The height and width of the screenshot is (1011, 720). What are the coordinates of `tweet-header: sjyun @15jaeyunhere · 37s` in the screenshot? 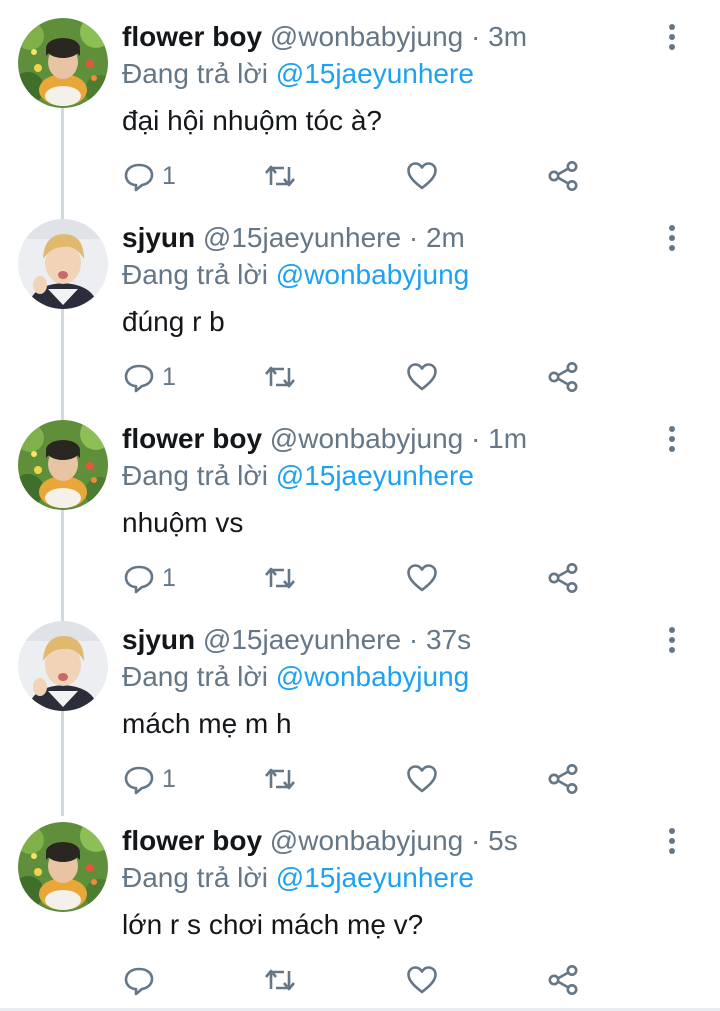 It's located at (296, 640).